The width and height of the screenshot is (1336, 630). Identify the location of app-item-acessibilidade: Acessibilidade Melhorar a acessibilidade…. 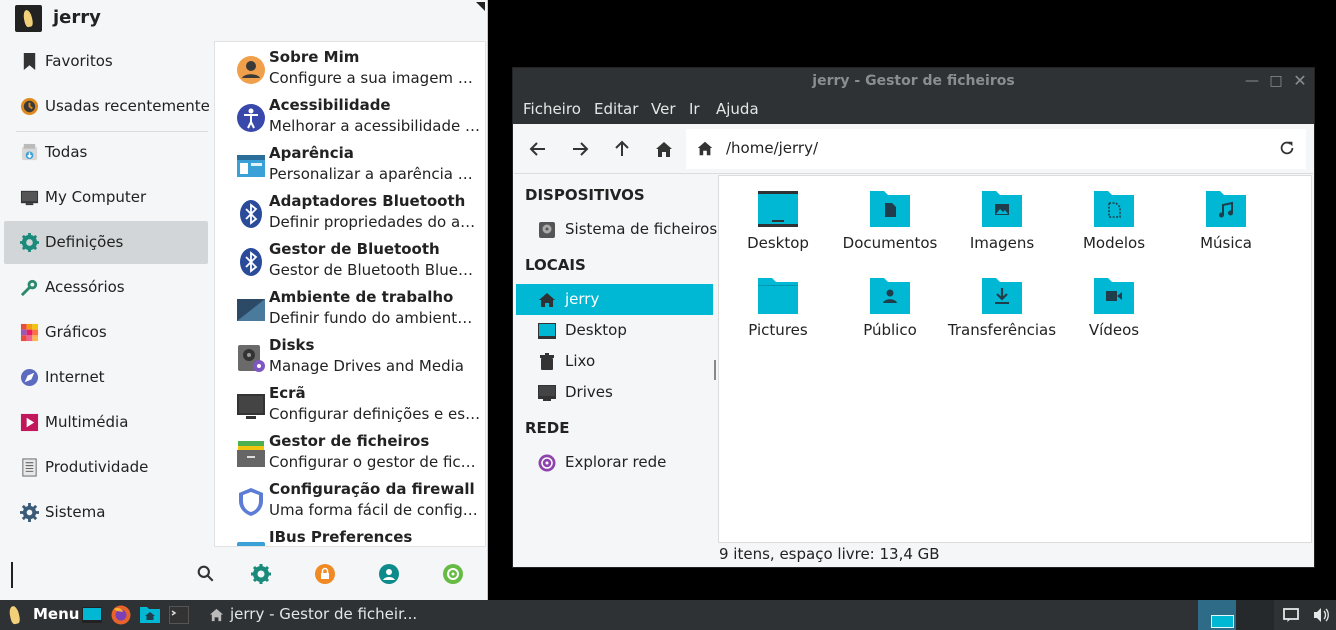
(350, 116).